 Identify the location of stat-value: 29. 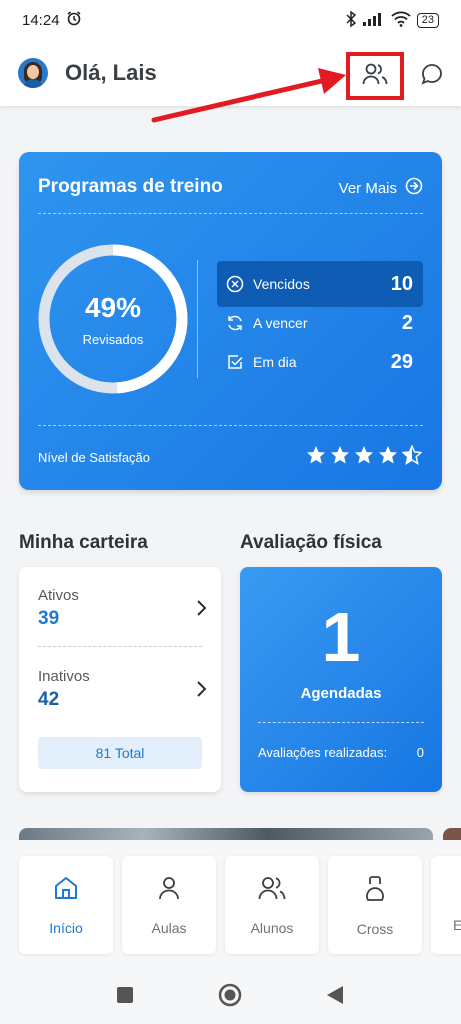
(401, 361).